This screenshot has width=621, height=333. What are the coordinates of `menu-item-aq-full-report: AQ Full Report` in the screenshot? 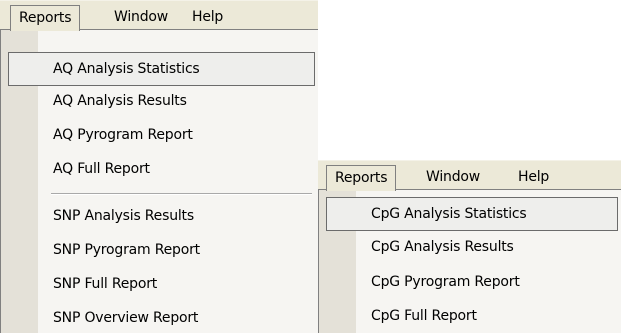 It's located at (159, 170).